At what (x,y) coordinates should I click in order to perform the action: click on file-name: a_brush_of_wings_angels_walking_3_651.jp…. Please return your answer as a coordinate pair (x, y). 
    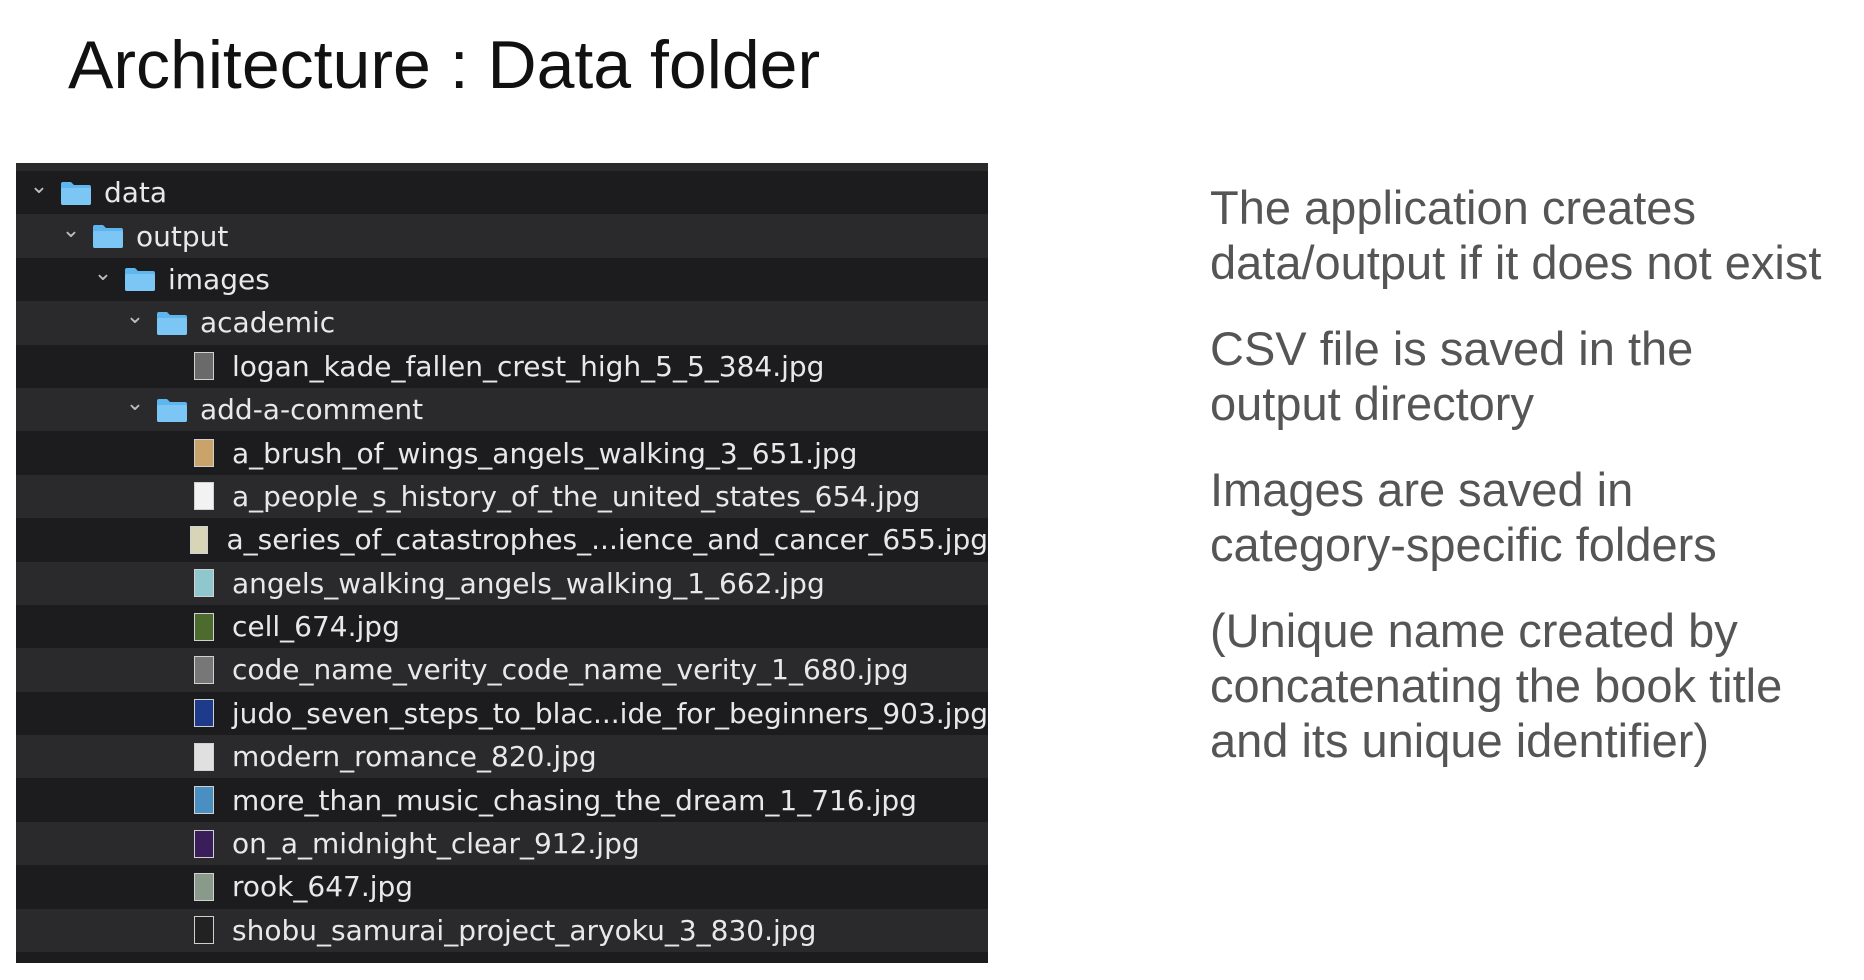
    Looking at the image, I should click on (545, 453).